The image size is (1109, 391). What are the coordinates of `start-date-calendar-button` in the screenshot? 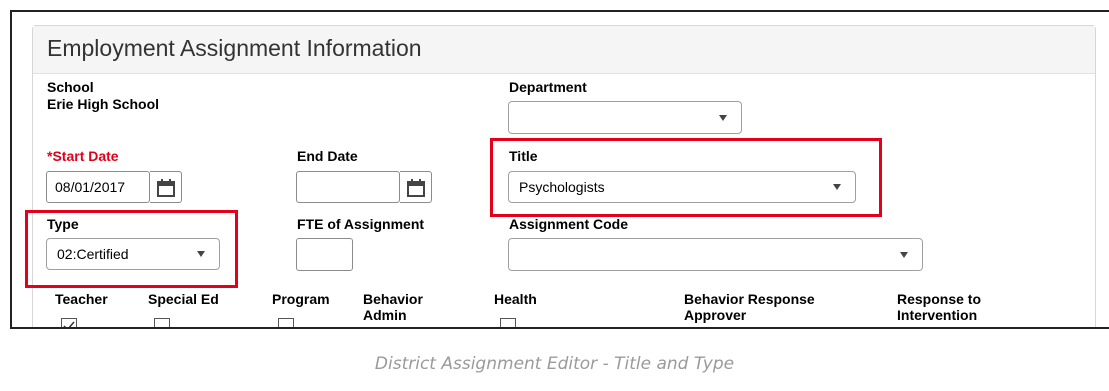 It's located at (166, 187).